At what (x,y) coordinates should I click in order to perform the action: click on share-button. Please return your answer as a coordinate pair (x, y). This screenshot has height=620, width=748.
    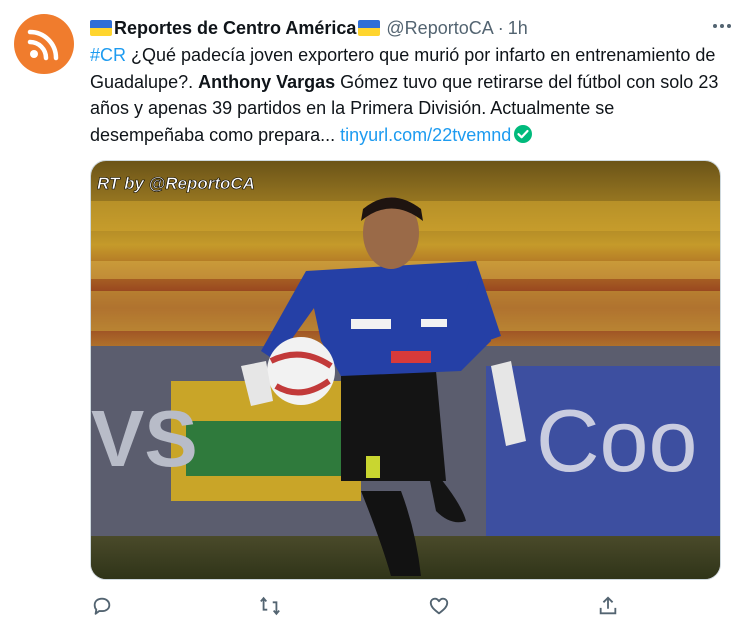
    Looking at the image, I should click on (608, 606).